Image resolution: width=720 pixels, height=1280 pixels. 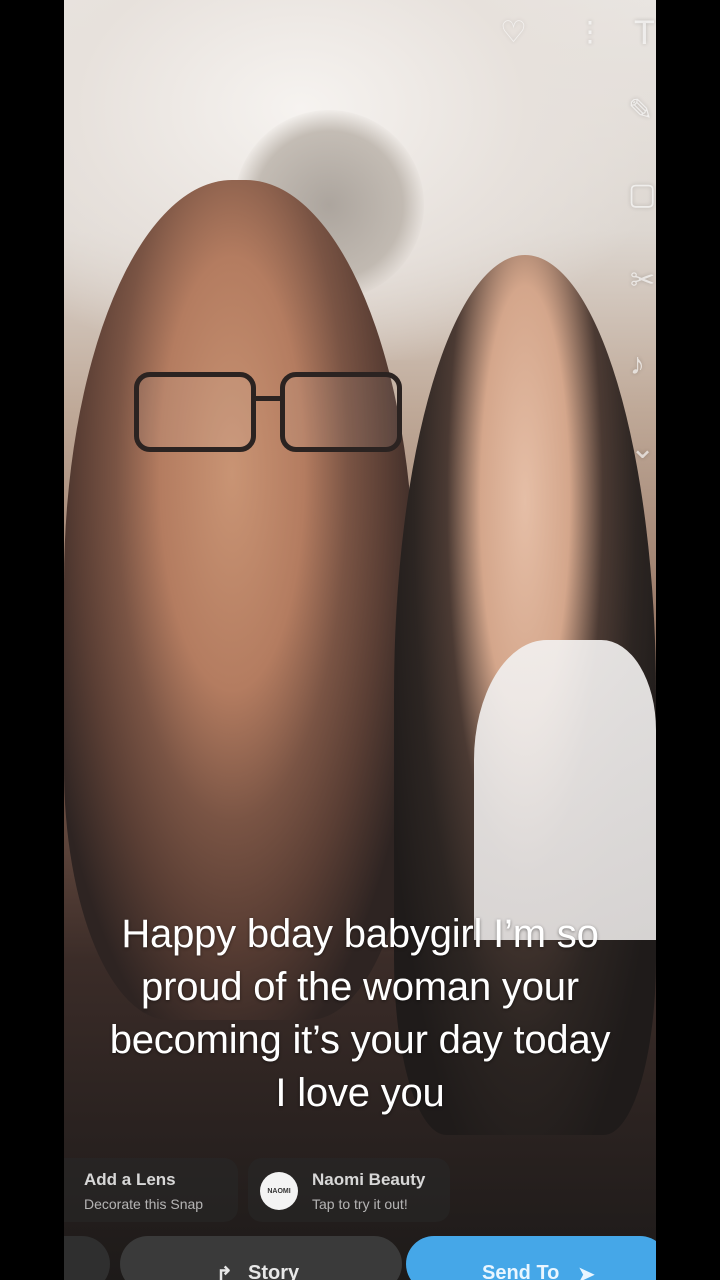 What do you see at coordinates (360, 934) in the screenshot?
I see `caption-line: Happy bday babygirl I’m so` at bounding box center [360, 934].